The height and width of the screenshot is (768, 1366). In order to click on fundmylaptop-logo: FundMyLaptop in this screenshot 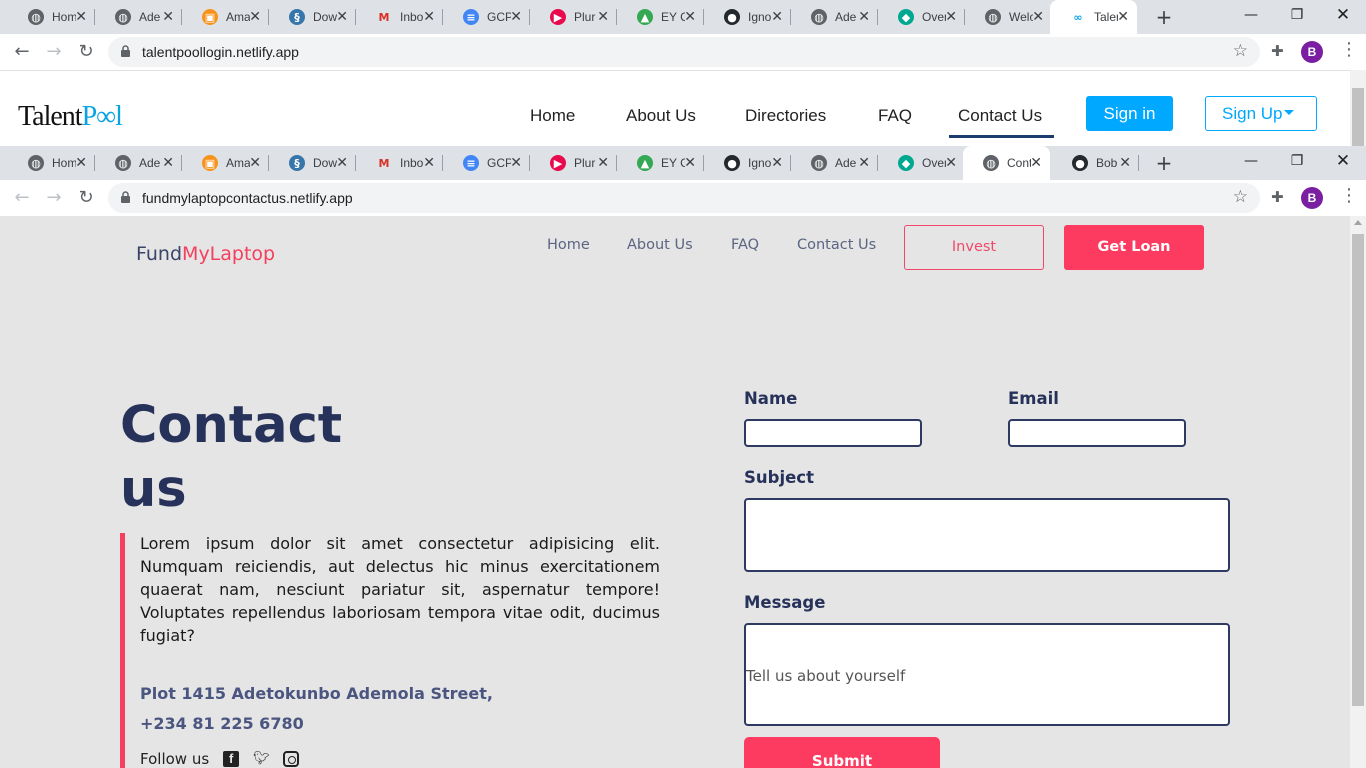, I will do `click(205, 254)`.